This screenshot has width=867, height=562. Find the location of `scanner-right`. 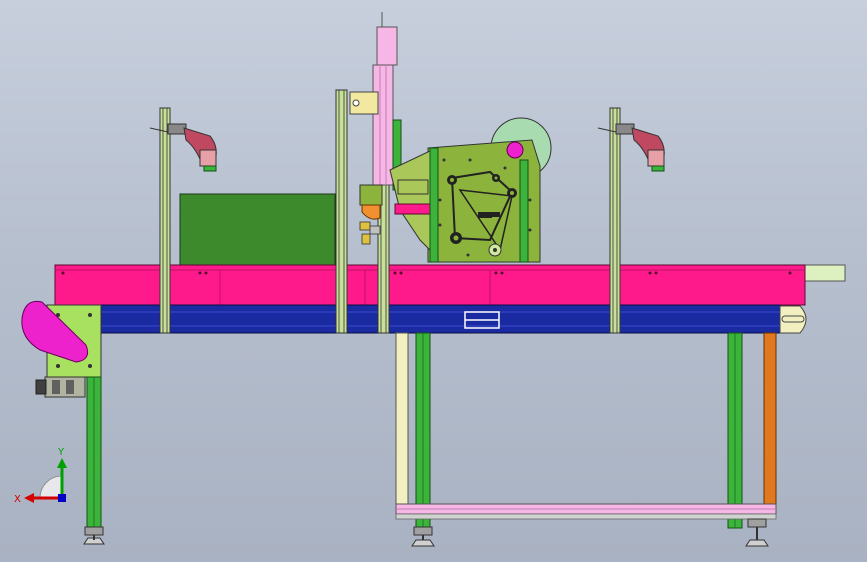

scanner-right is located at coordinates (631, 147).